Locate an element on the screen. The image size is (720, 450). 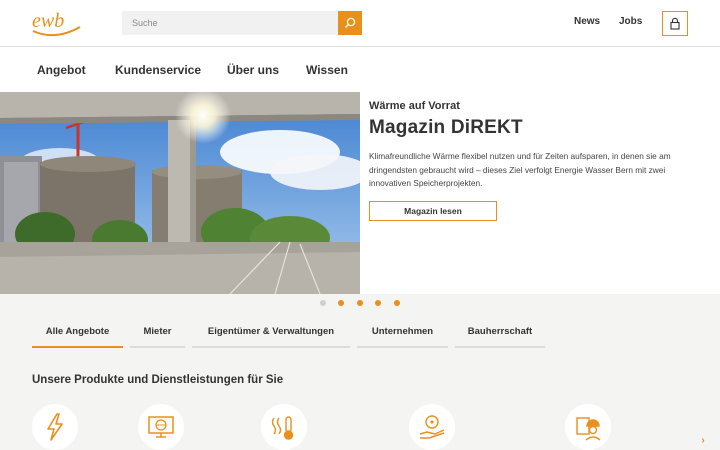
hero-title: Magazin DiREKT is located at coordinates (446, 127).